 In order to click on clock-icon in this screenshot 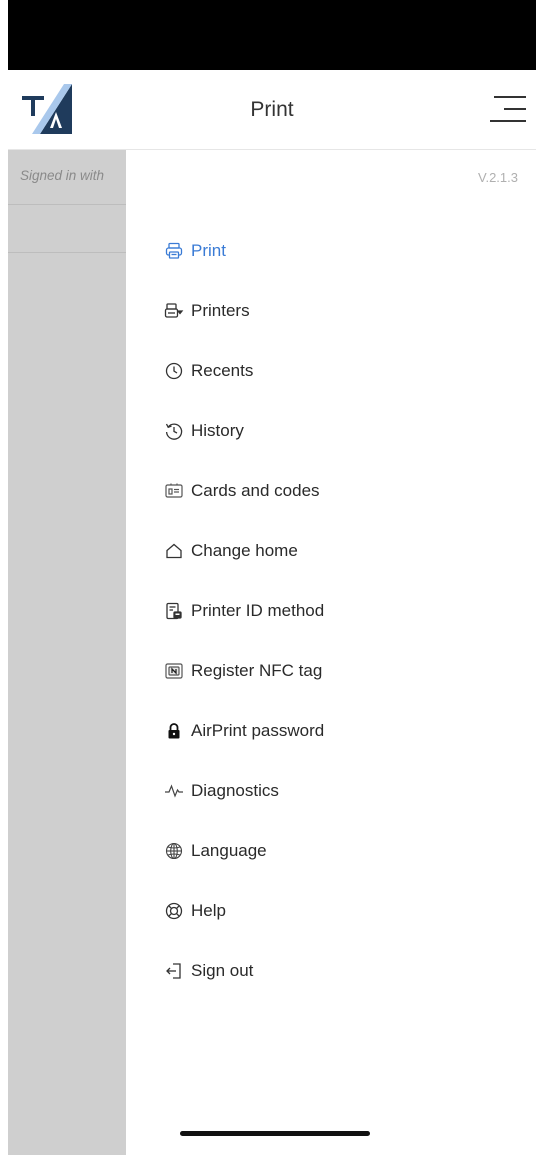, I will do `click(174, 371)`.